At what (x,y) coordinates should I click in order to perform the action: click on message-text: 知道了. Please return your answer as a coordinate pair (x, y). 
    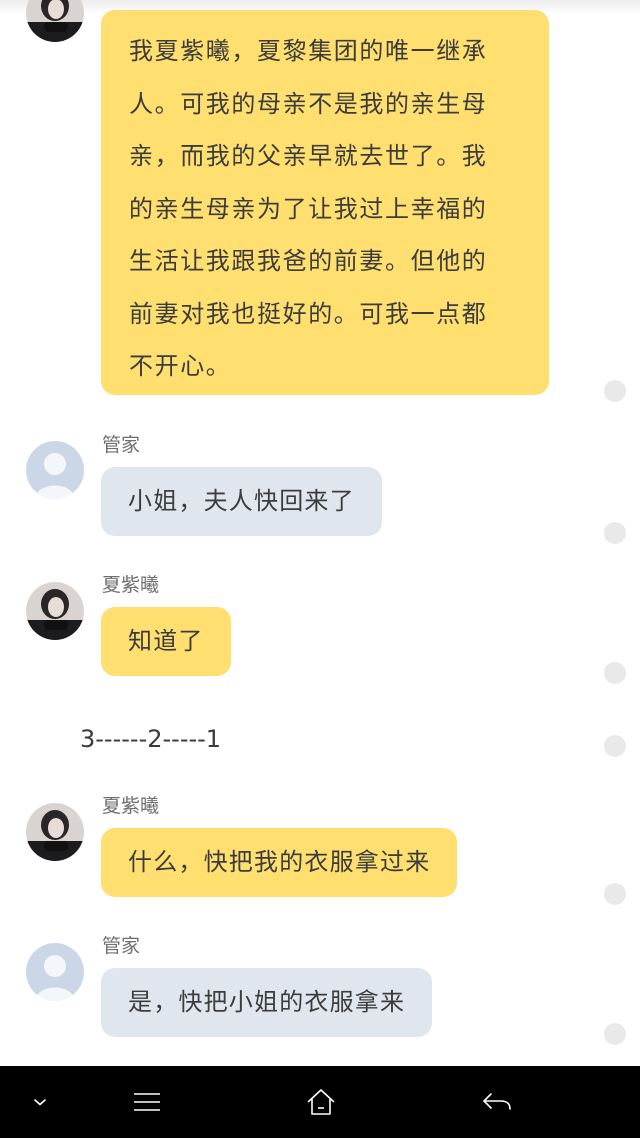
    Looking at the image, I should click on (166, 641).